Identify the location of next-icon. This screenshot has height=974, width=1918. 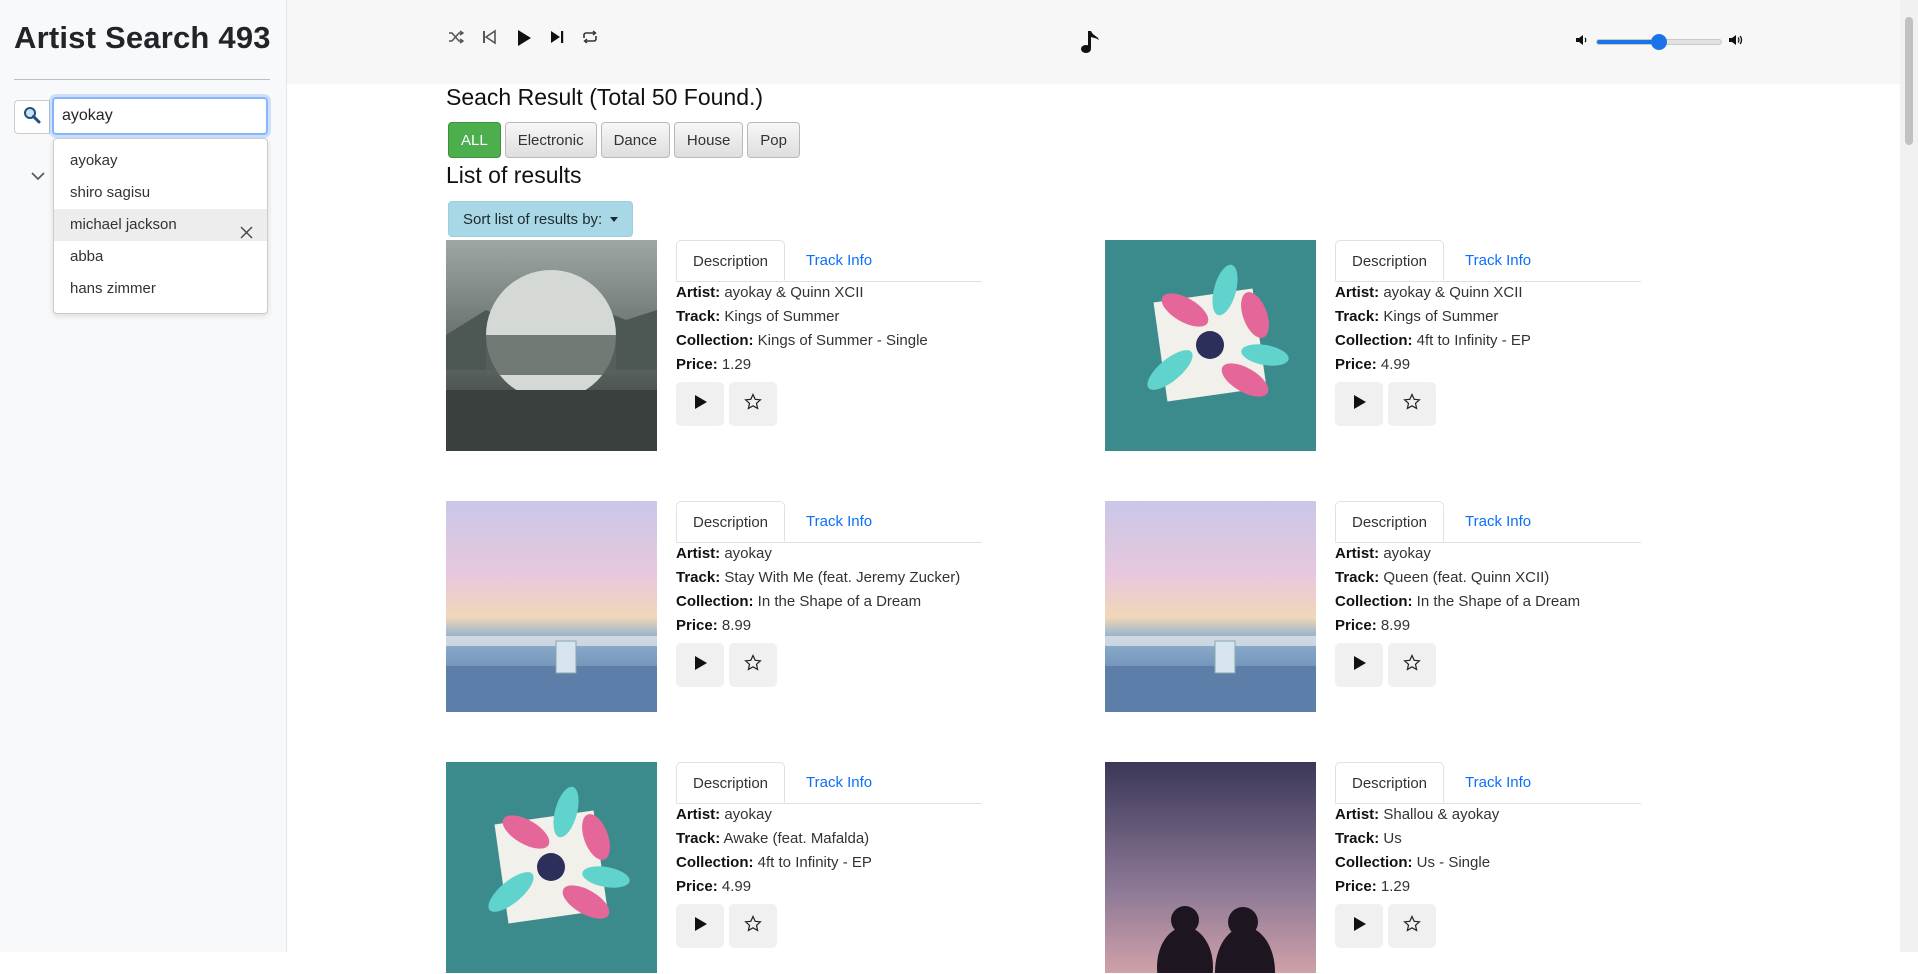
(557, 37).